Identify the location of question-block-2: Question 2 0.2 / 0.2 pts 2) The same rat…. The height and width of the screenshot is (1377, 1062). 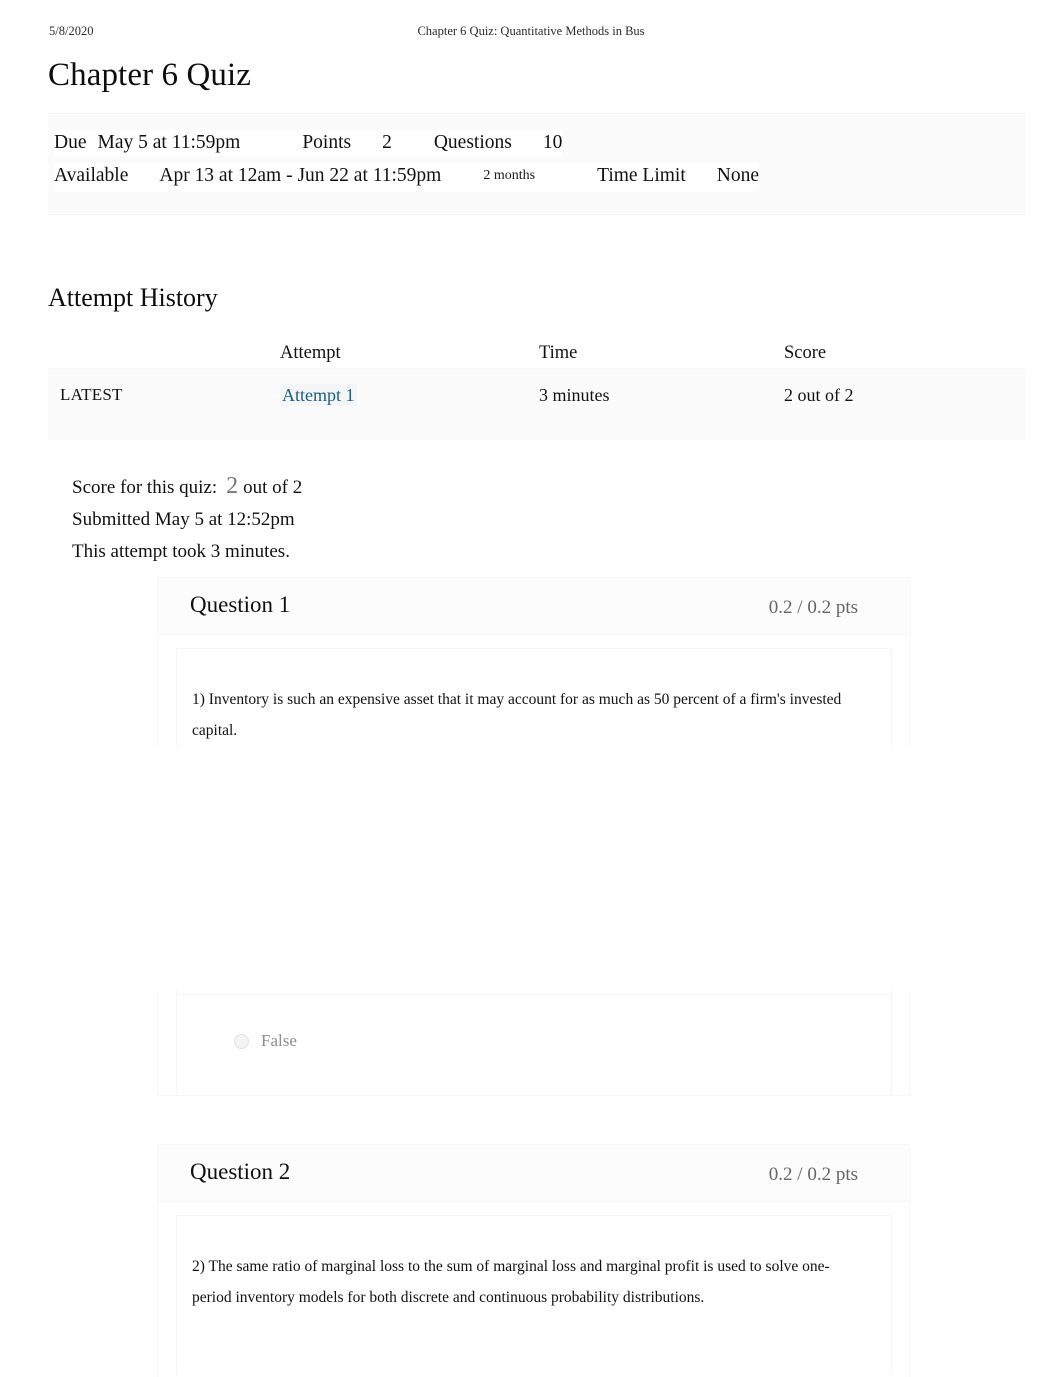
(533, 1260).